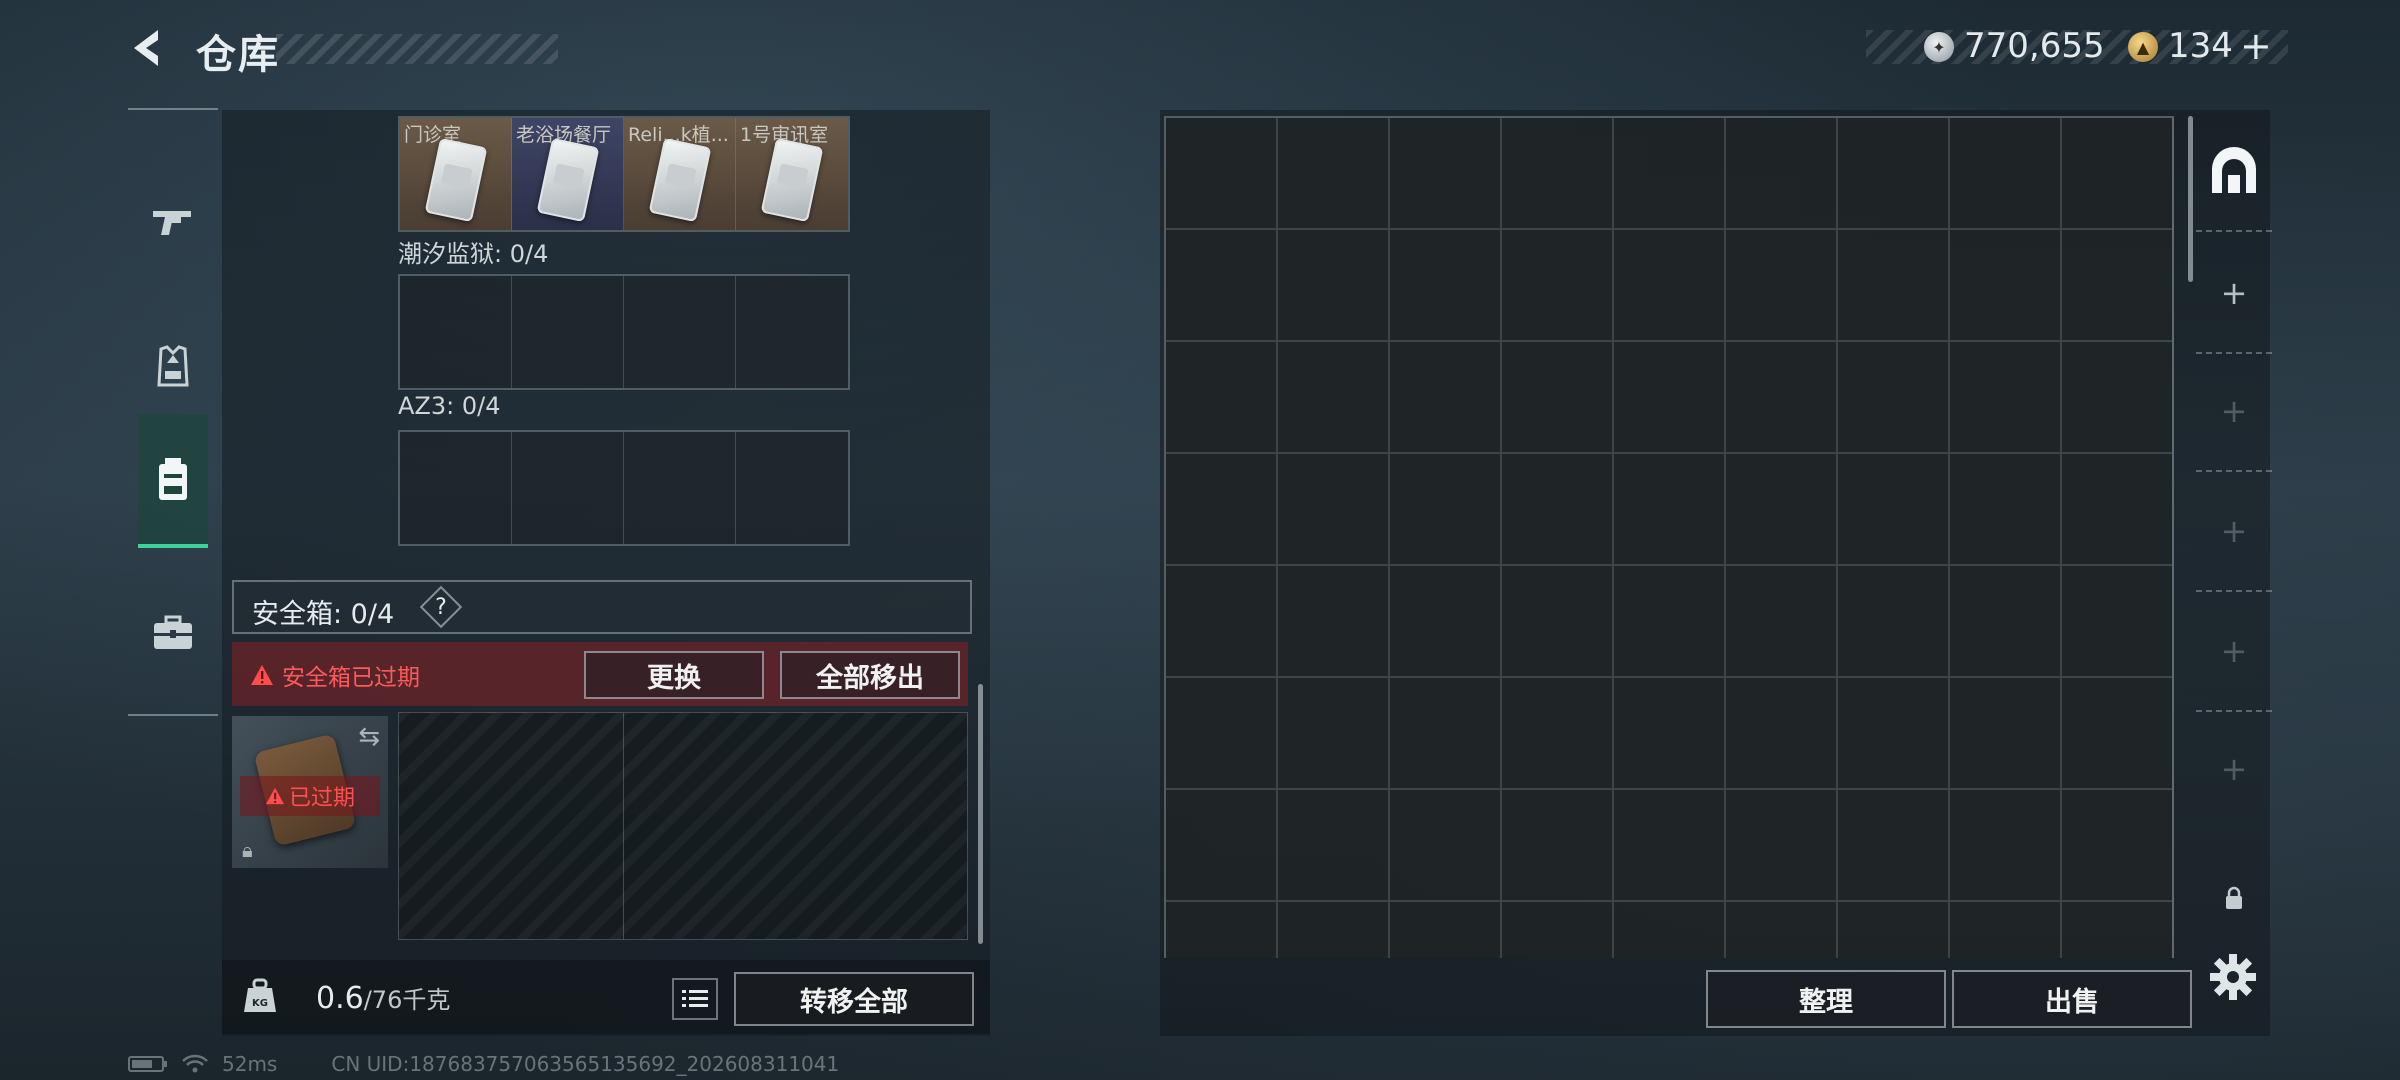 The width and height of the screenshot is (2400, 1080). I want to click on swap-safe-box-button: 更换, so click(674, 675).